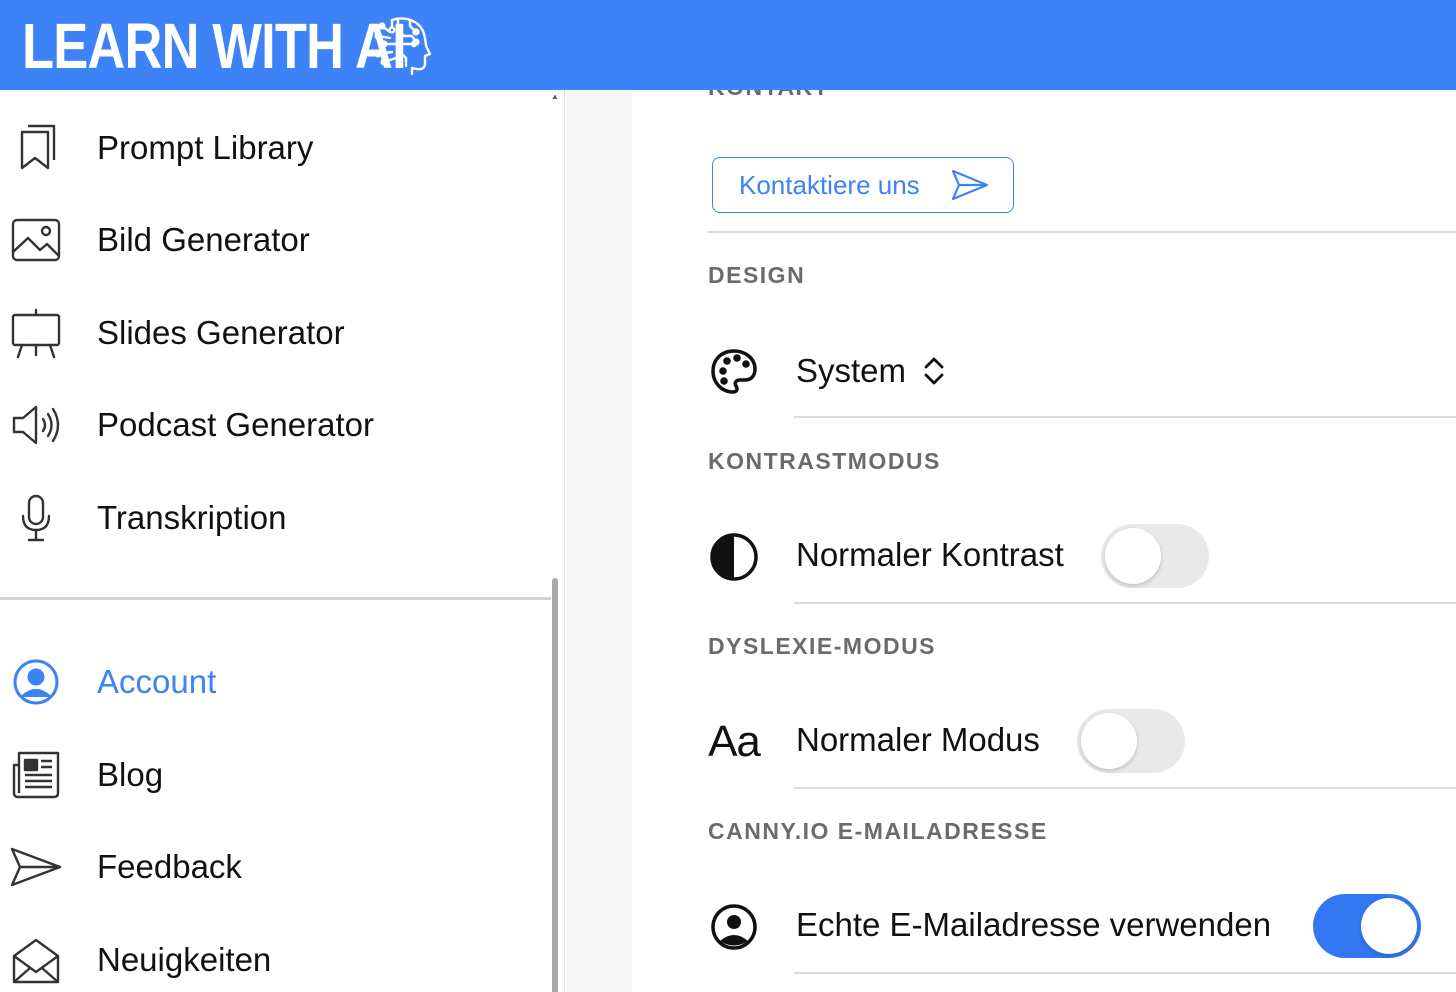 Image resolution: width=1456 pixels, height=992 pixels. I want to click on sidebar-item-label: Account, so click(157, 681).